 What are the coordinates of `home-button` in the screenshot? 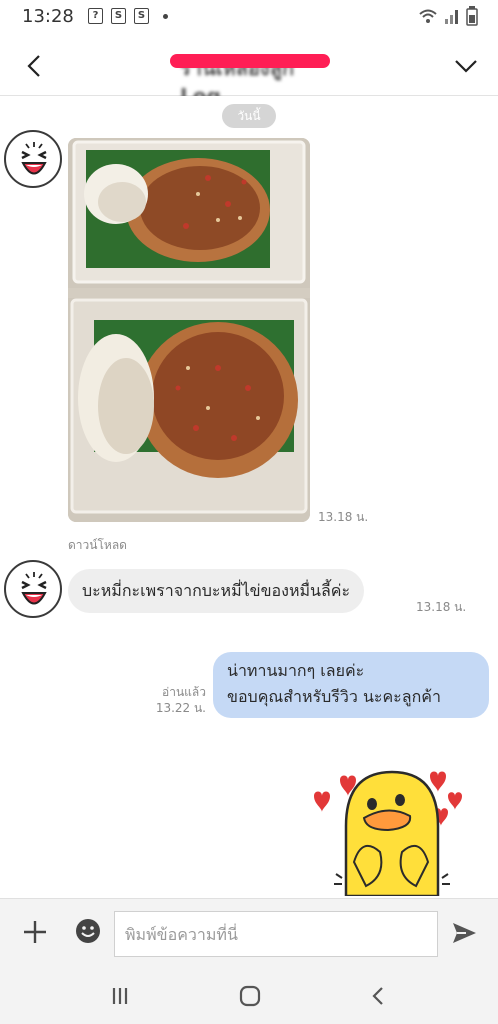 It's located at (250, 996).